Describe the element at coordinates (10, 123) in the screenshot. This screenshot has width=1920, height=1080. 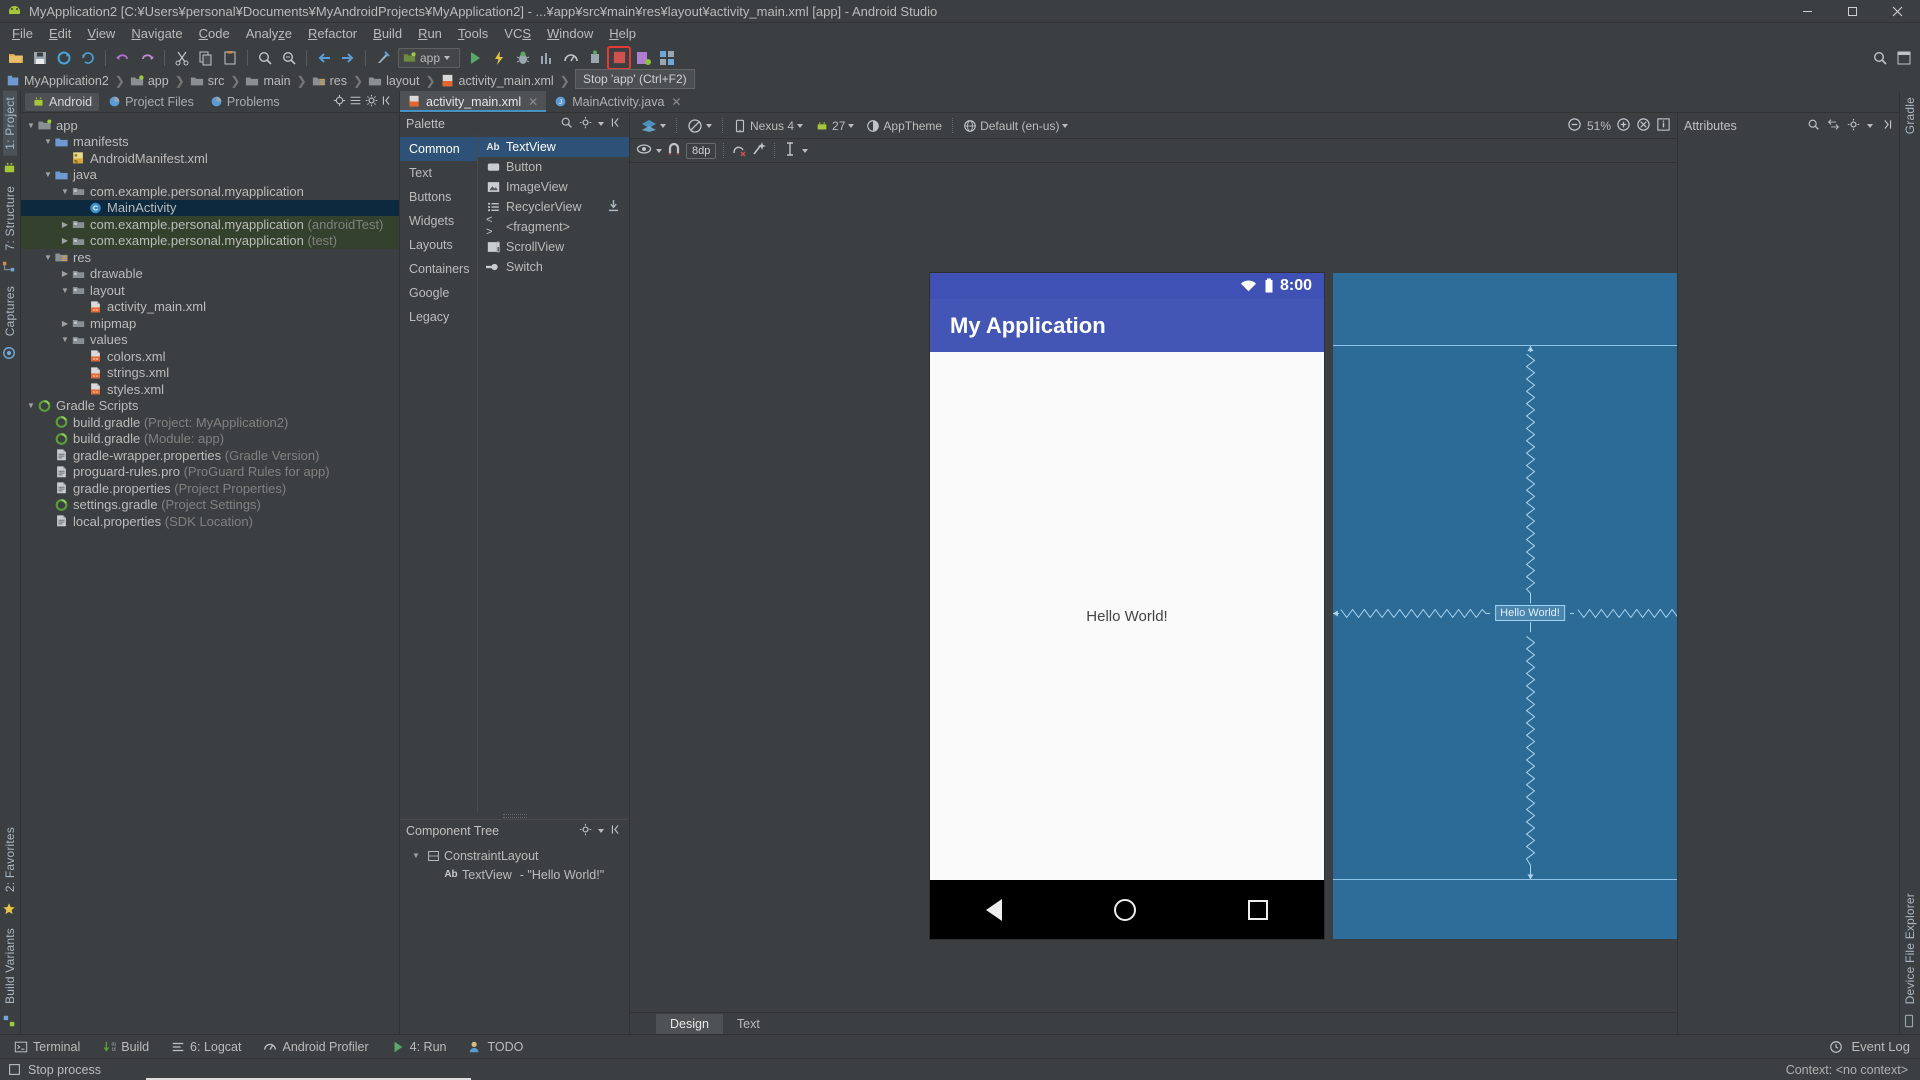
I see `sidebar-tab-project: 1: Project` at that location.